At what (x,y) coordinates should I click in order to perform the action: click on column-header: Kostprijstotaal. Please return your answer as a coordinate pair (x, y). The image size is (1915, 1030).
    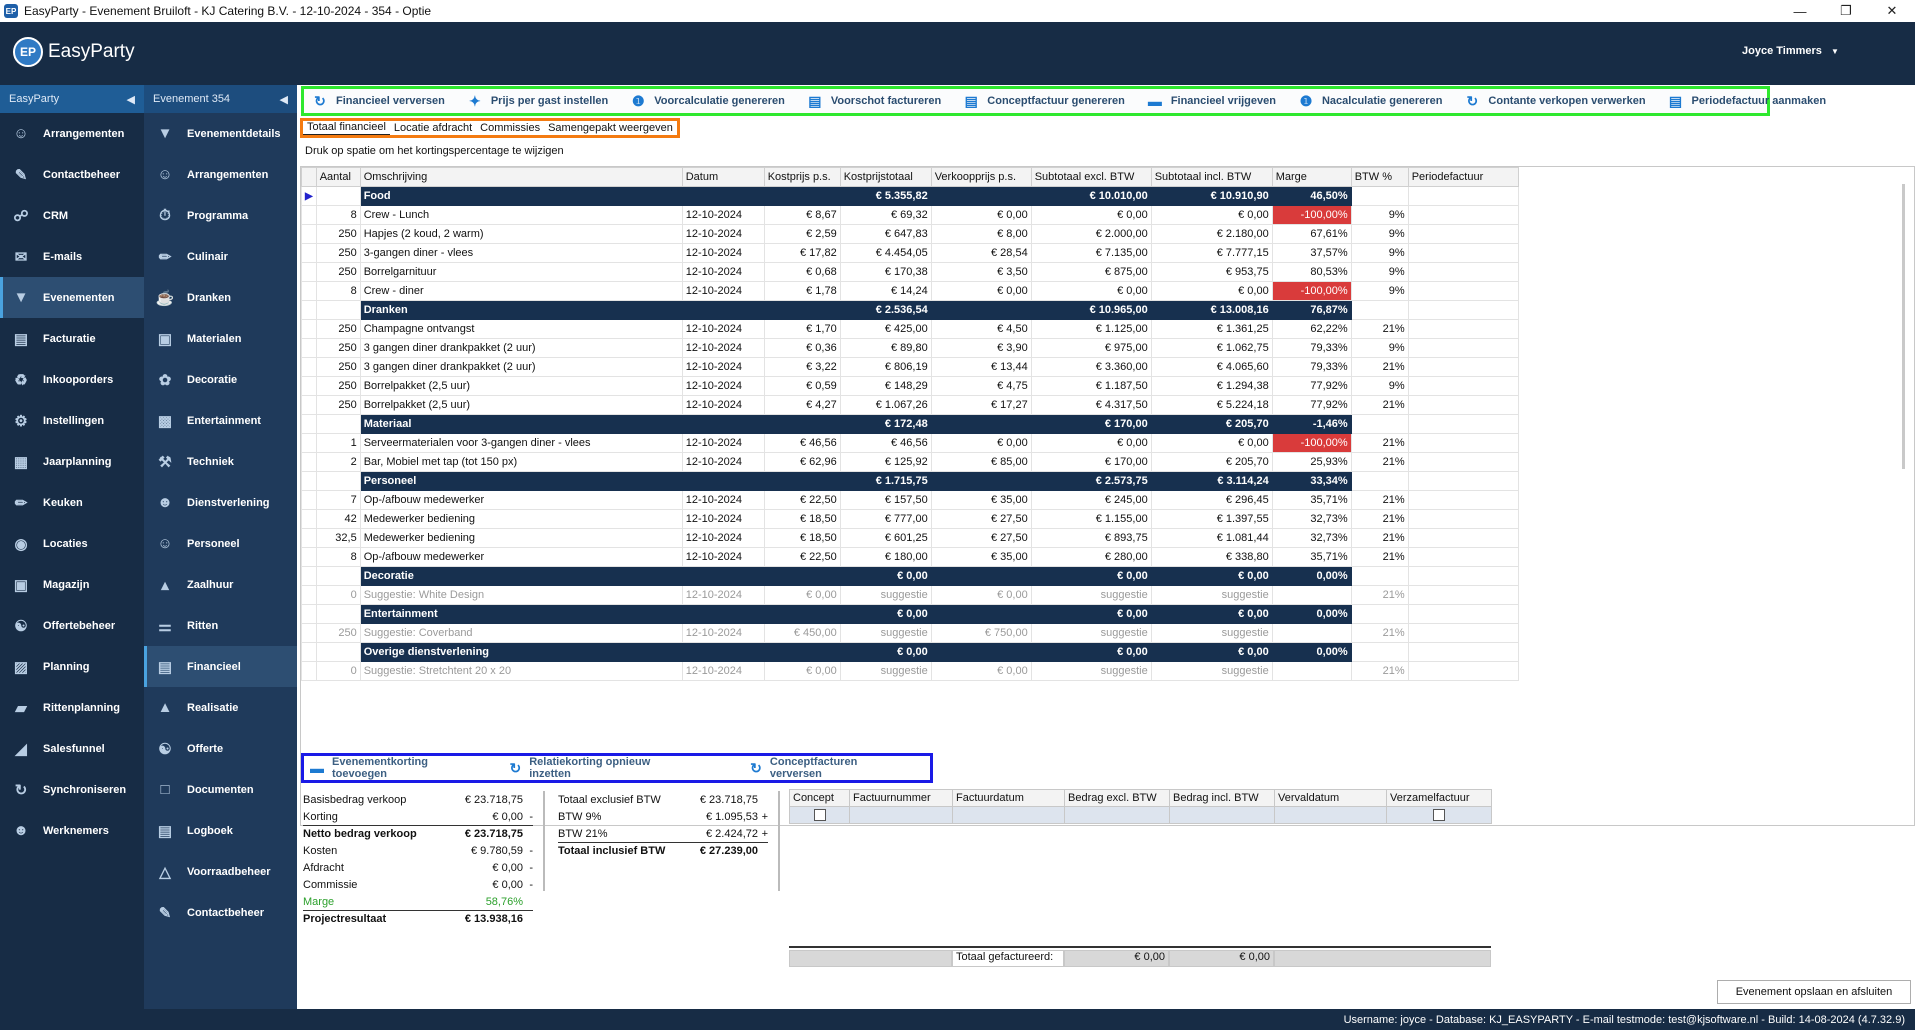
    Looking at the image, I should click on (885, 177).